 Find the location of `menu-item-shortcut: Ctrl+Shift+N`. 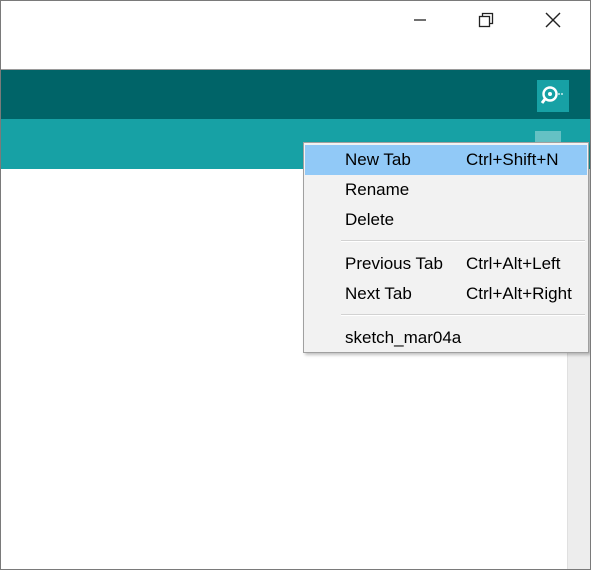

menu-item-shortcut: Ctrl+Shift+N is located at coordinates (512, 159).